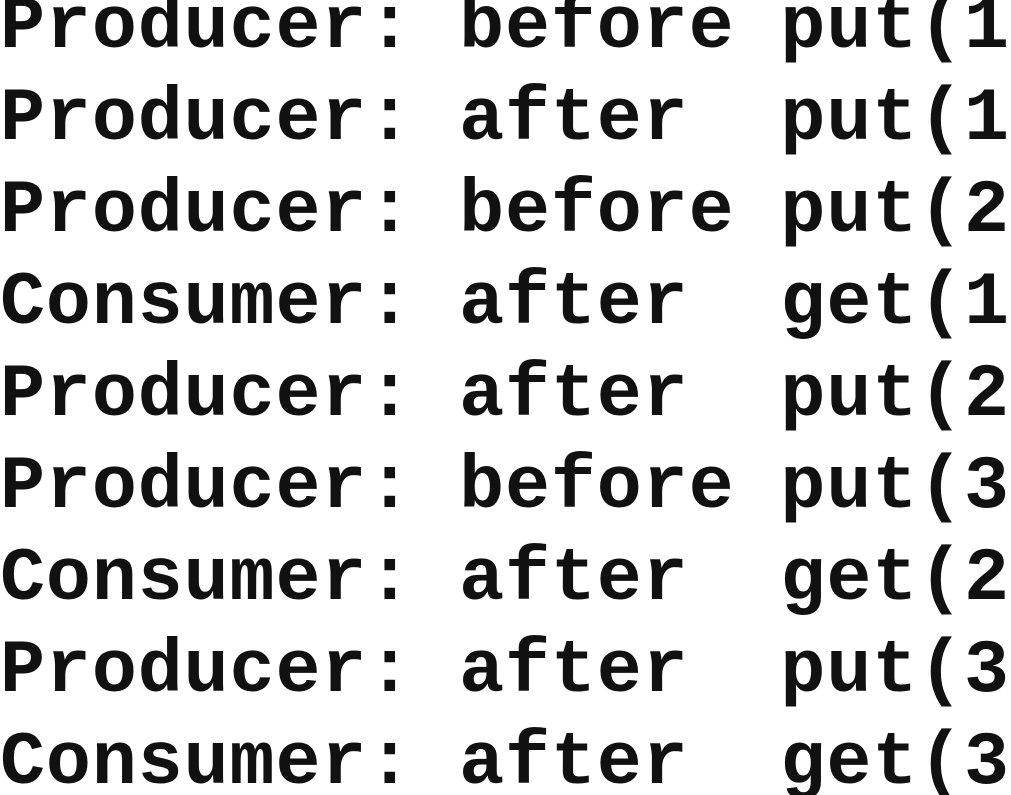 The height and width of the screenshot is (795, 1011). What do you see at coordinates (505, 211) in the screenshot?
I see `log-line: Producer: before put(2)` at bounding box center [505, 211].